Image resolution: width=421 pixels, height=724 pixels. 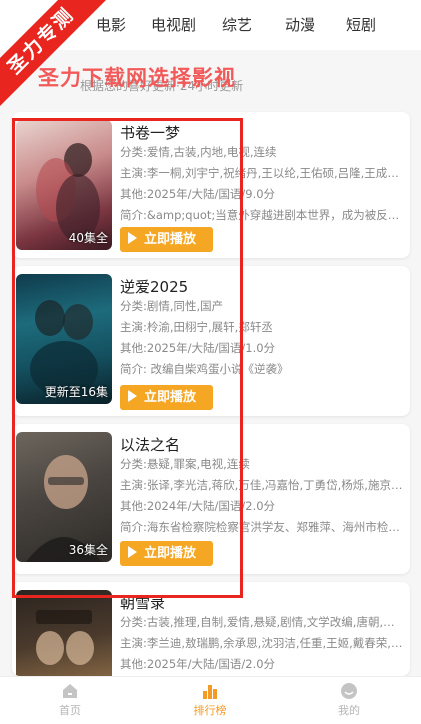 I want to click on tab-short-drama: 短剧, so click(x=361, y=24).